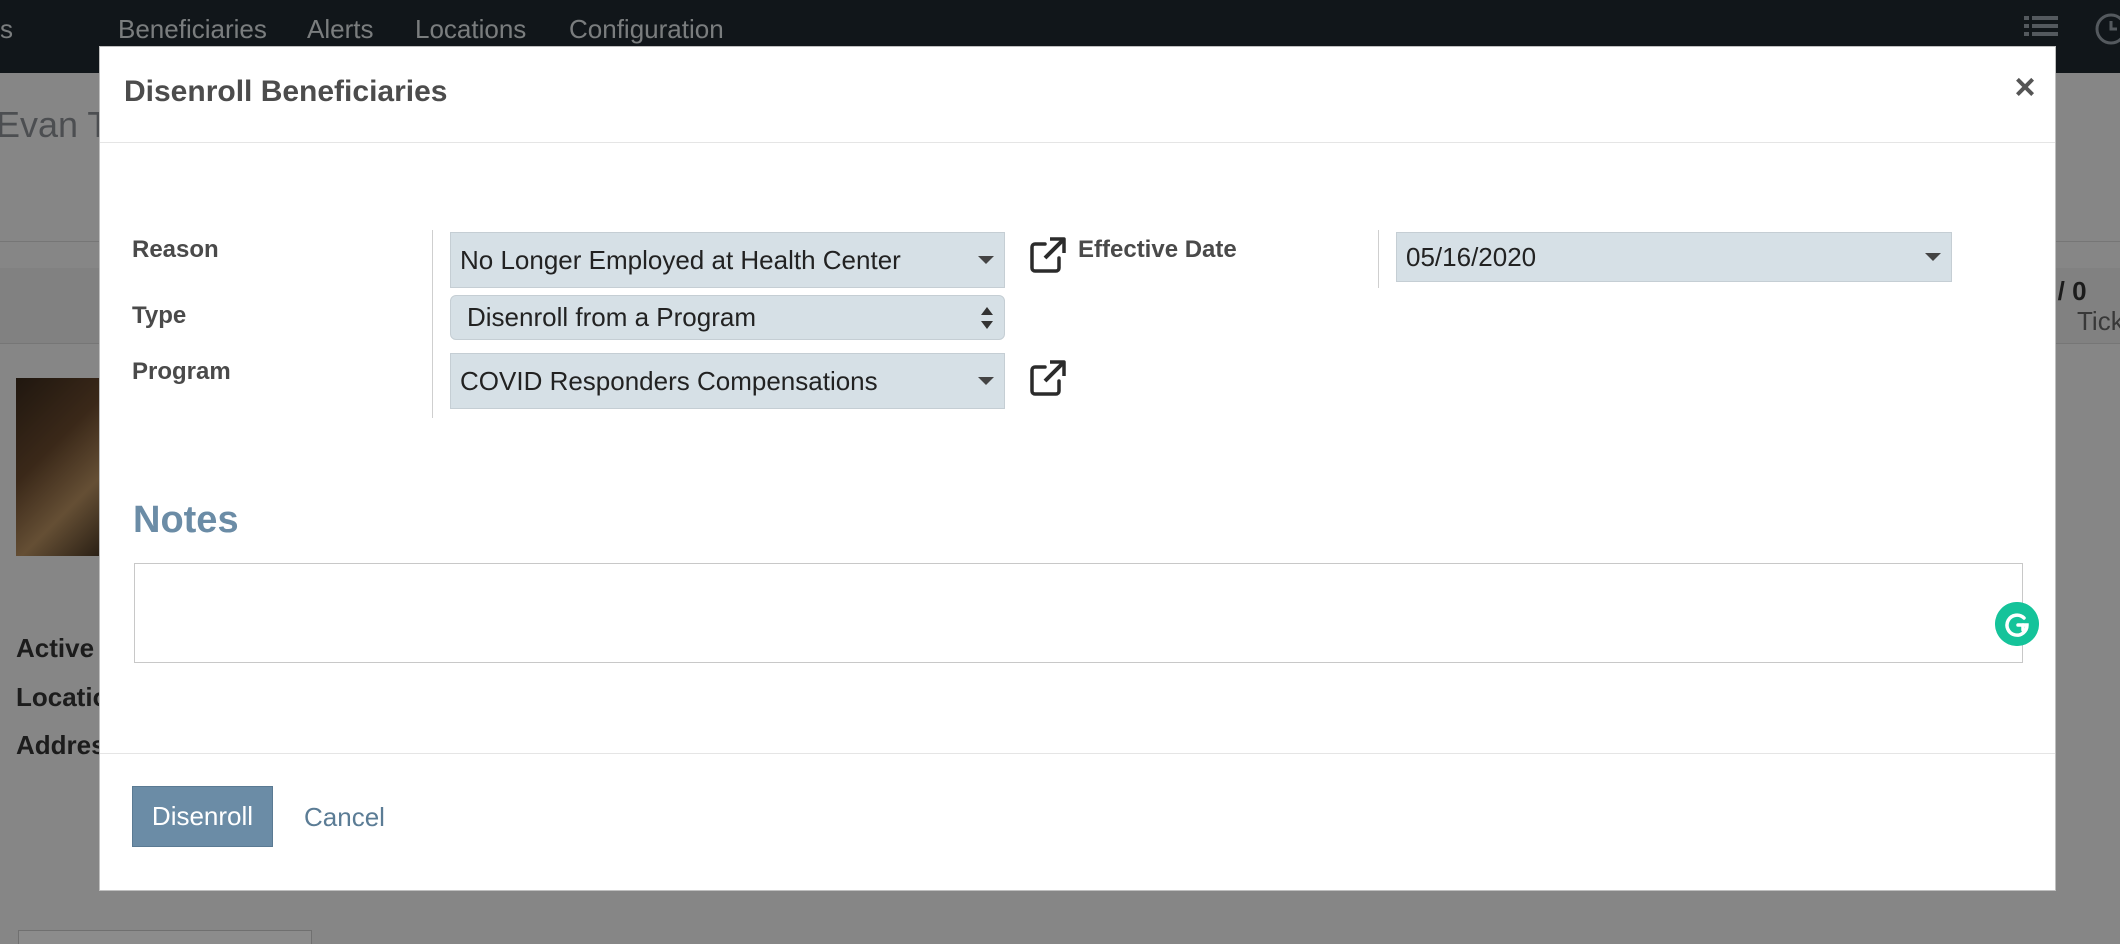  Describe the element at coordinates (669, 381) in the screenshot. I see `program-value: COVID Responders Compensations` at that location.